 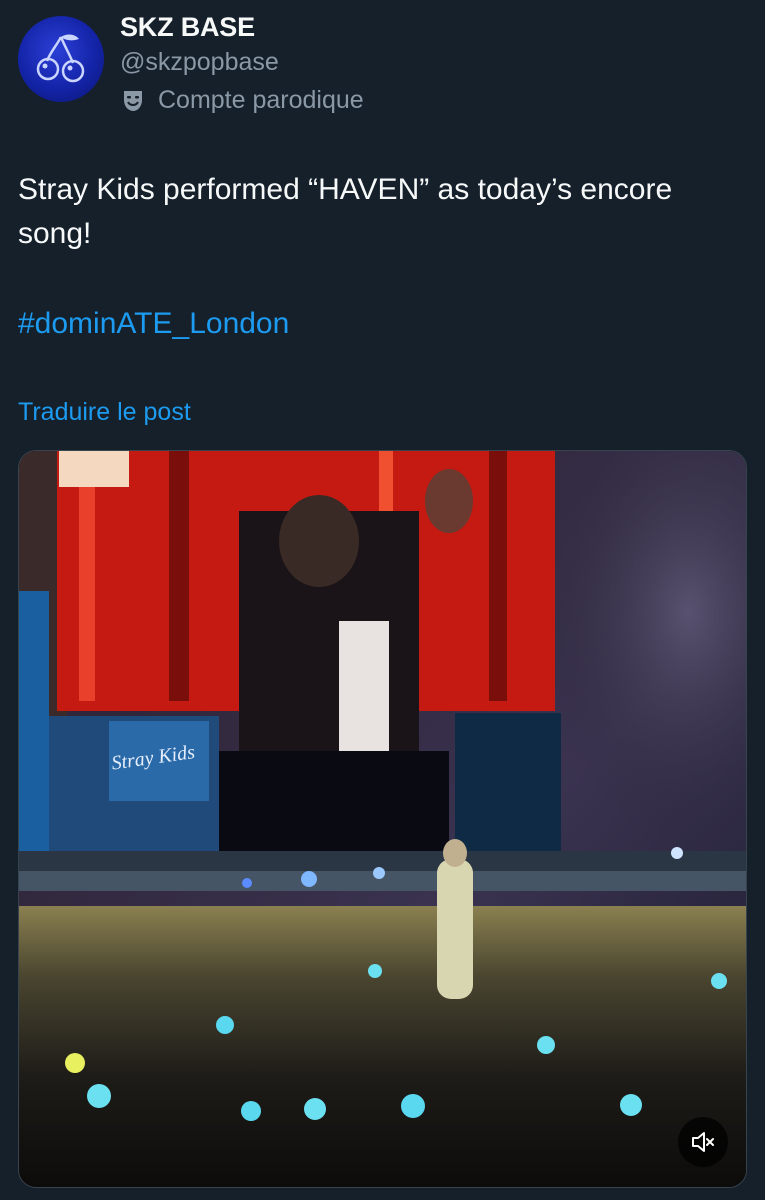 I want to click on theater-mask-icon, so click(x=133, y=101).